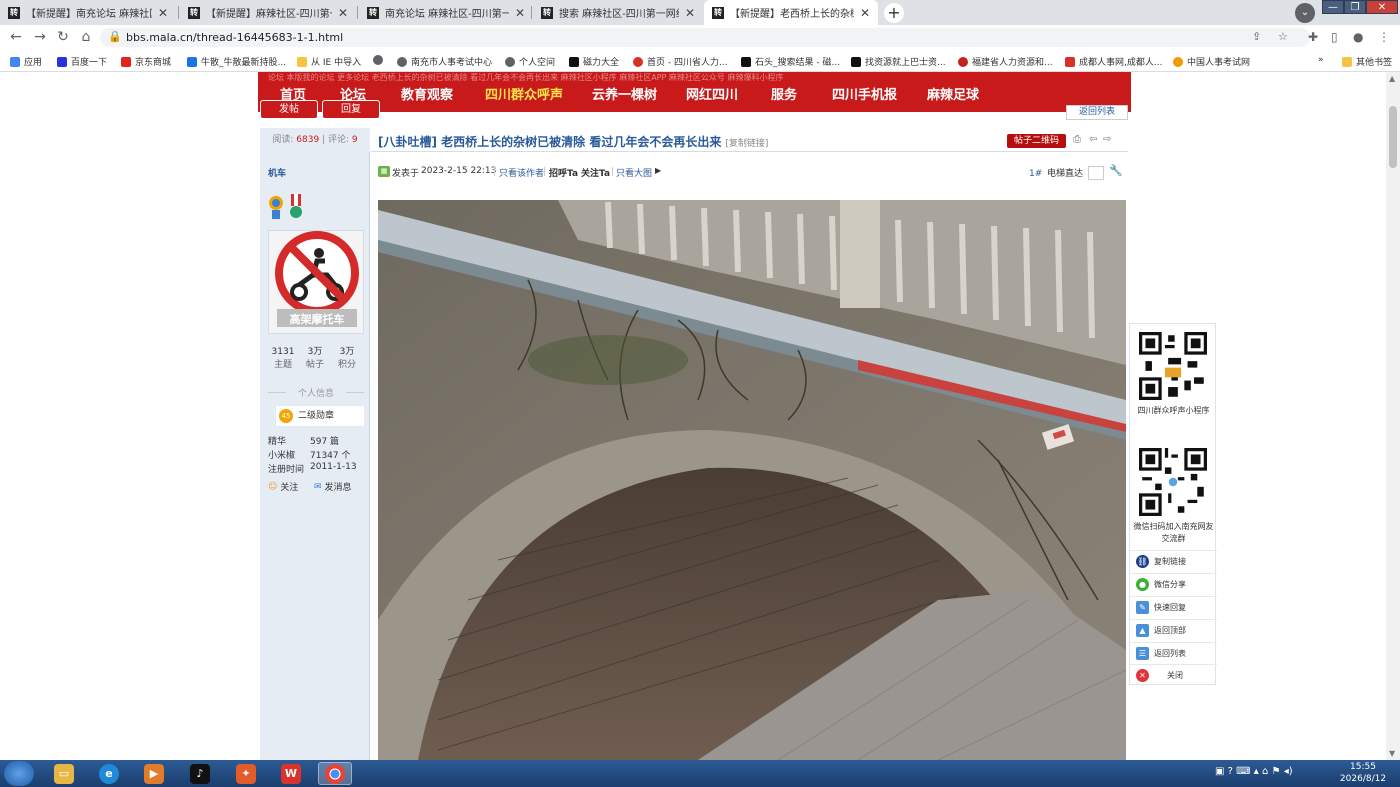  What do you see at coordinates (1096, 173) in the screenshot?
I see `goto-floor-input` at bounding box center [1096, 173].